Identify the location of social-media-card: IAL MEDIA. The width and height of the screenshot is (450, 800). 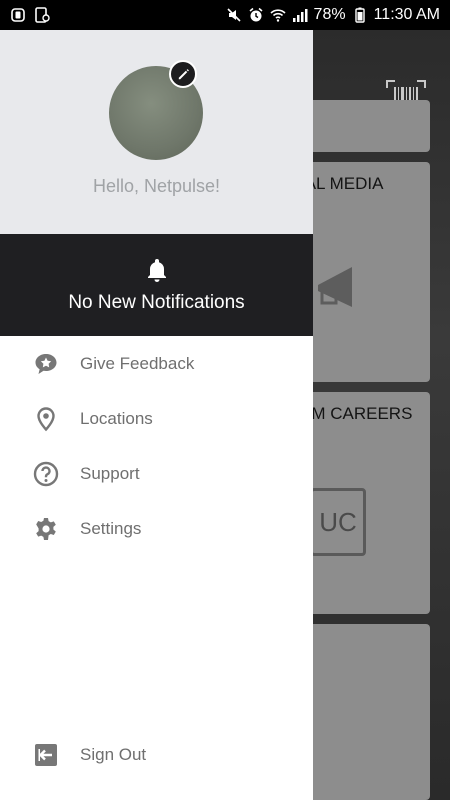
(365, 272).